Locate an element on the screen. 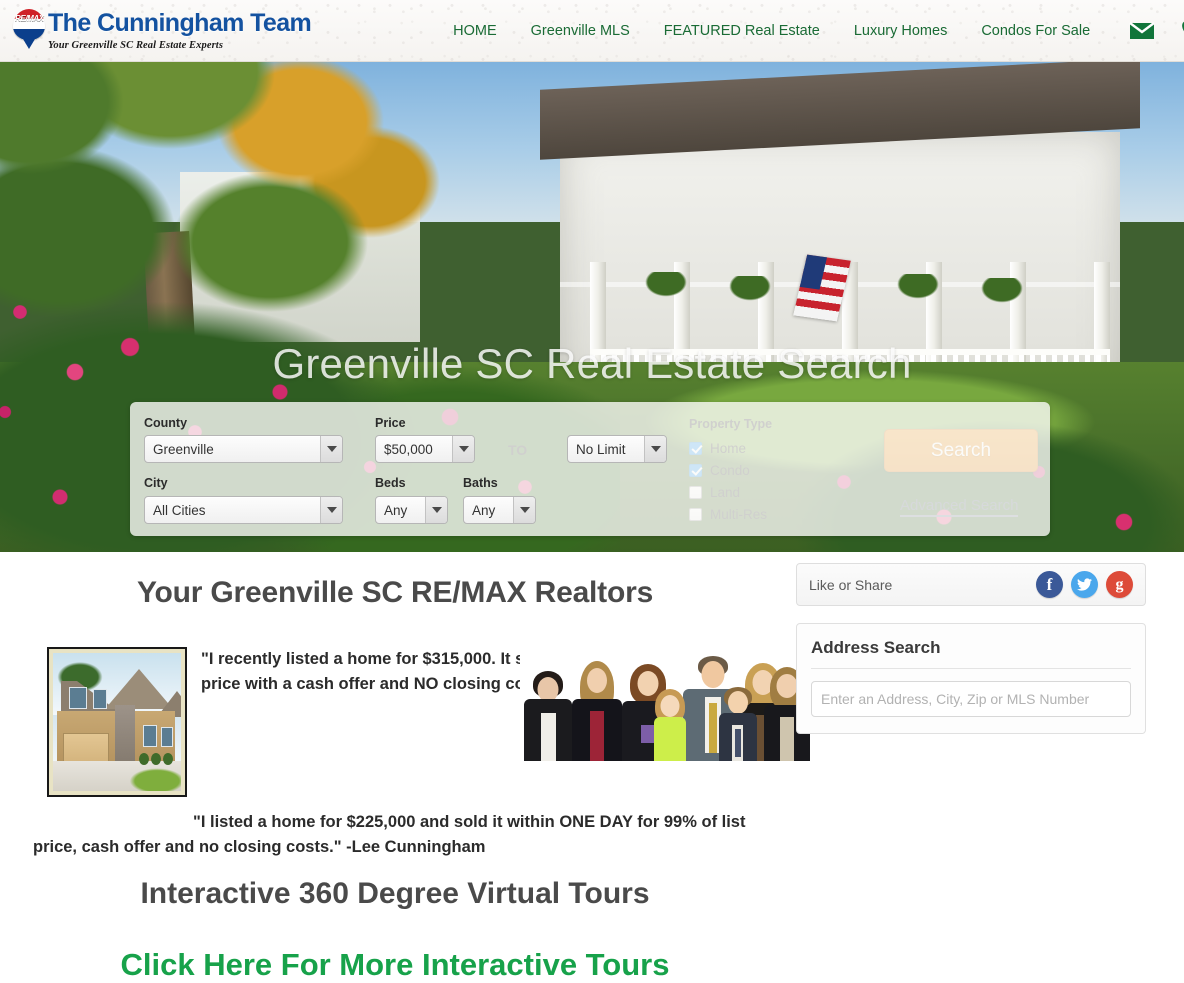 This screenshot has height=983, width=1184. sidebar: Like or Share f g Address Search is located at coordinates (971, 643).